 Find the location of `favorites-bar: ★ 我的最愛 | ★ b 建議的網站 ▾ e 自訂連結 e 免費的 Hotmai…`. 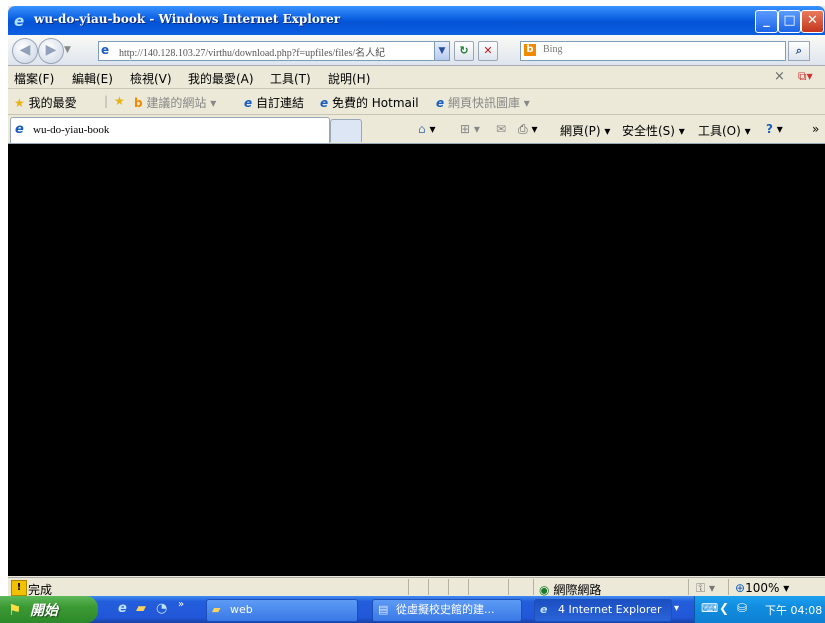

favorites-bar: ★ 我的最愛 | ★ b 建議的網站 ▾ e 自訂連結 e 免費的 Hotmai… is located at coordinates (416, 102).